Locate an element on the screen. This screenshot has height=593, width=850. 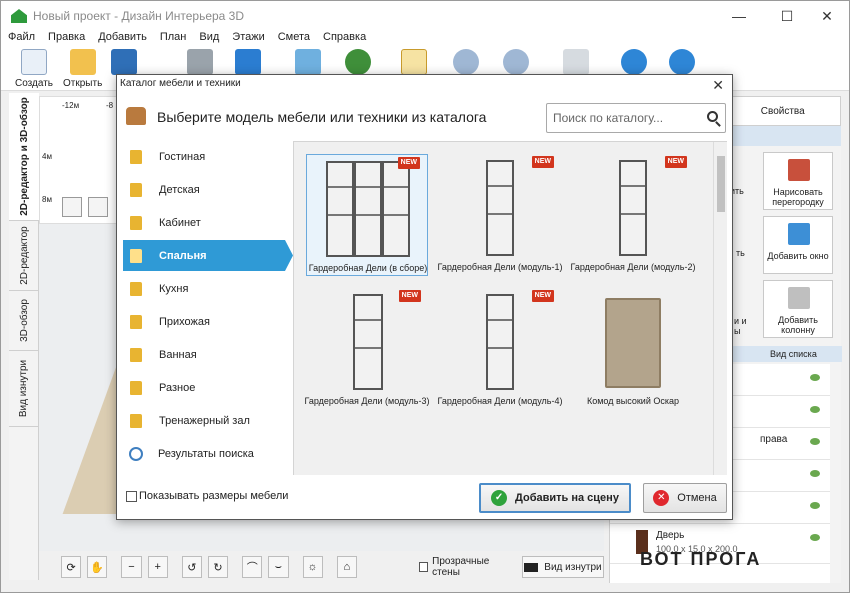
category-label: Тренажерный зал is located at coordinates (204, 420).